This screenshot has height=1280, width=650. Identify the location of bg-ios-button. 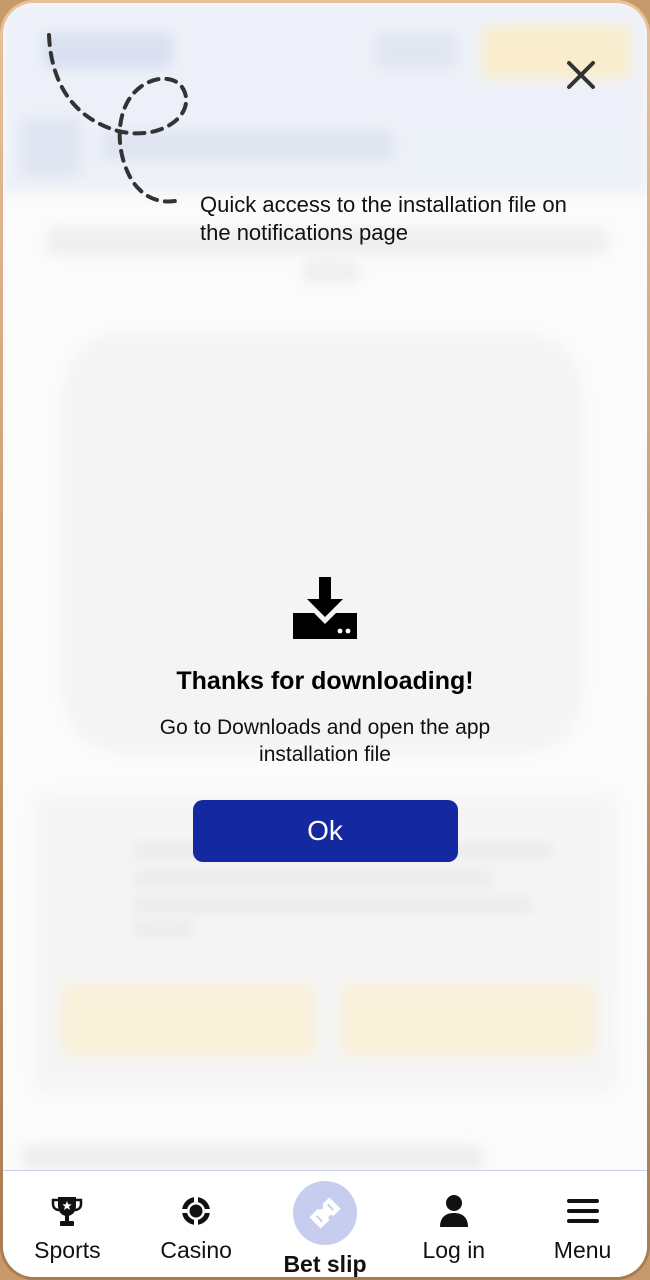
(468, 1020).